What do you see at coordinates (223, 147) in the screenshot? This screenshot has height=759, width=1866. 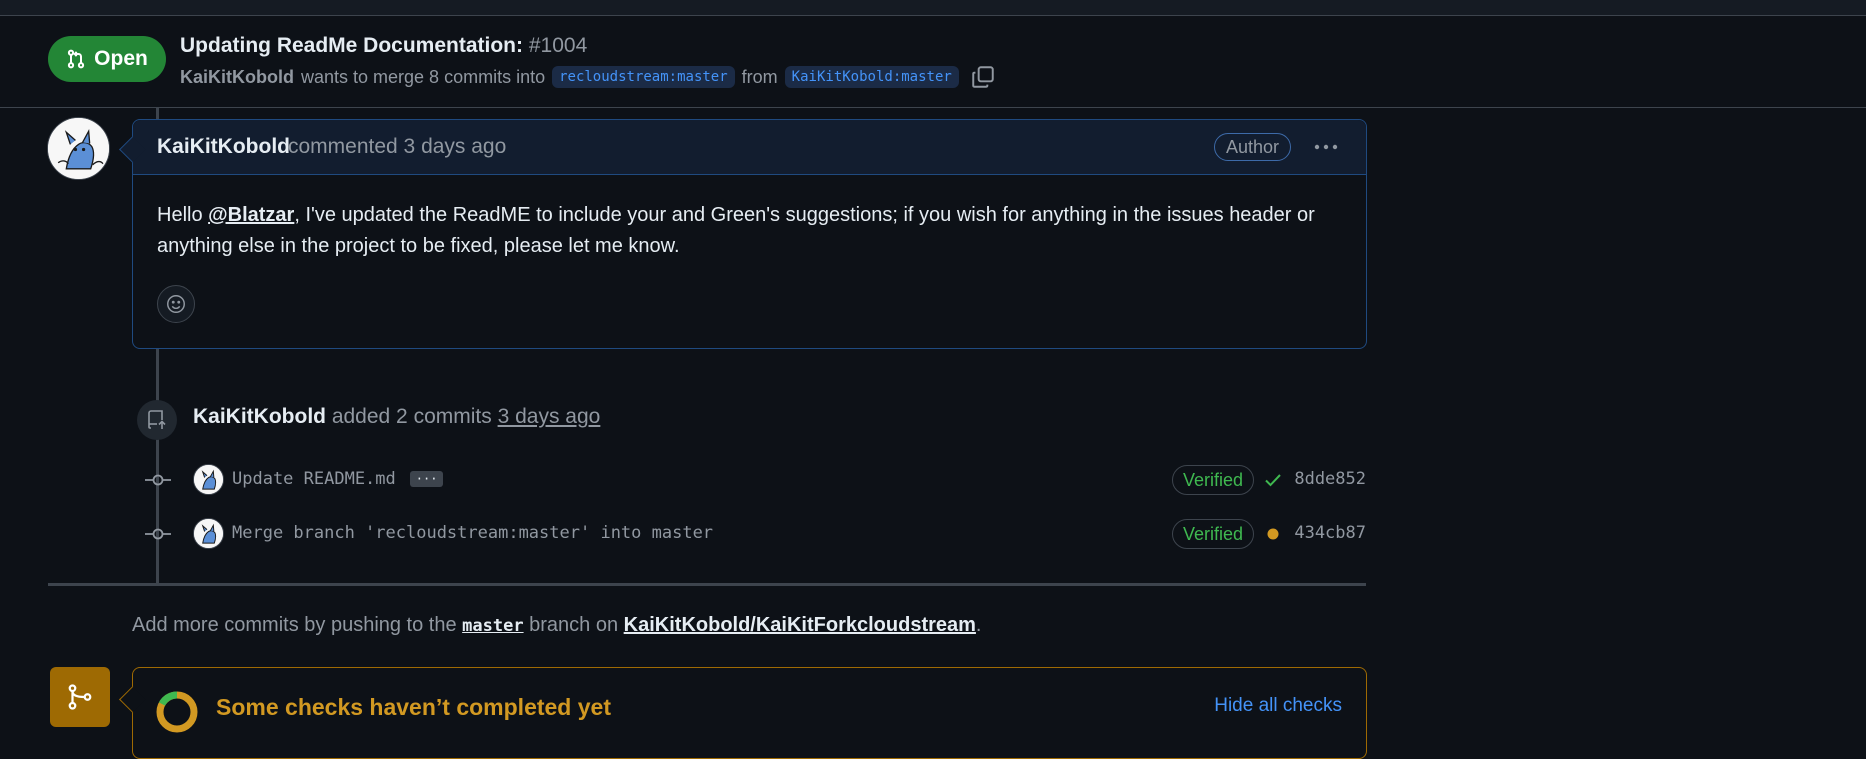 I see `comment-author-link: KaiKitKobold` at bounding box center [223, 147].